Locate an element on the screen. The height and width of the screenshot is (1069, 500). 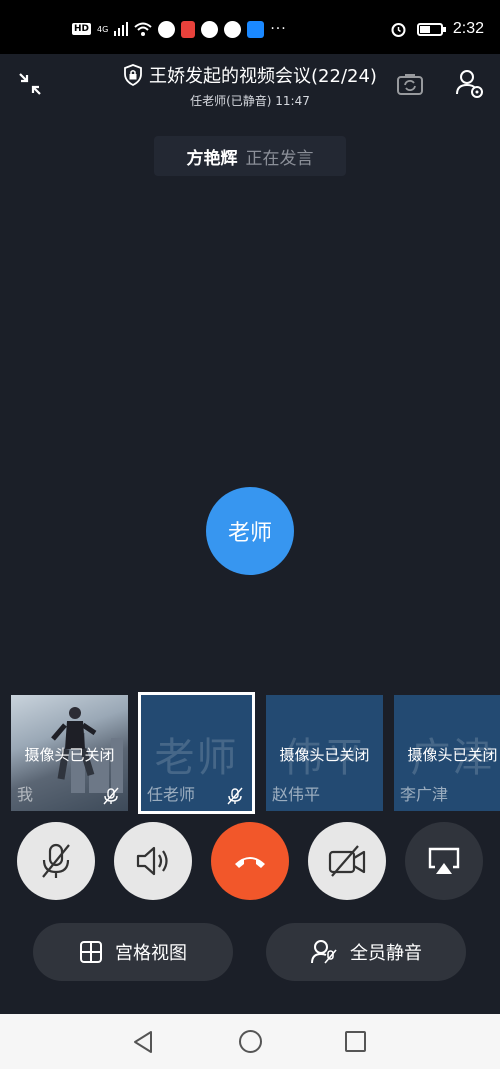
system-nav-bar is located at coordinates (250, 1041).